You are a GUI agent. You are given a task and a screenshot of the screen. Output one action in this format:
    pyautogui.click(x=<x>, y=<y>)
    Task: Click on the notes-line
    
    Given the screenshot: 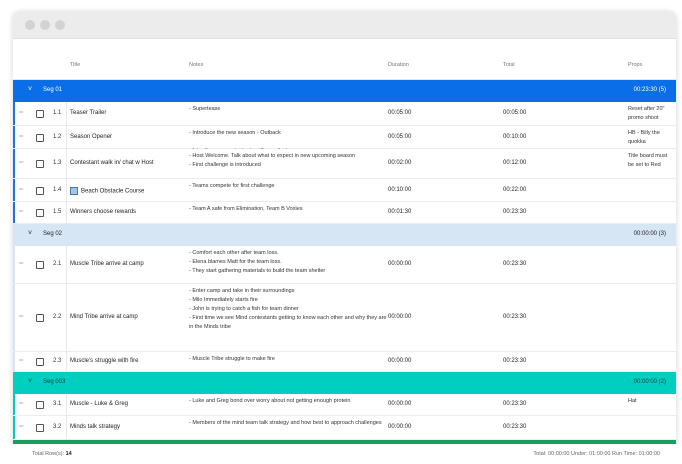 What is the action you would take?
    pyautogui.click(x=289, y=142)
    